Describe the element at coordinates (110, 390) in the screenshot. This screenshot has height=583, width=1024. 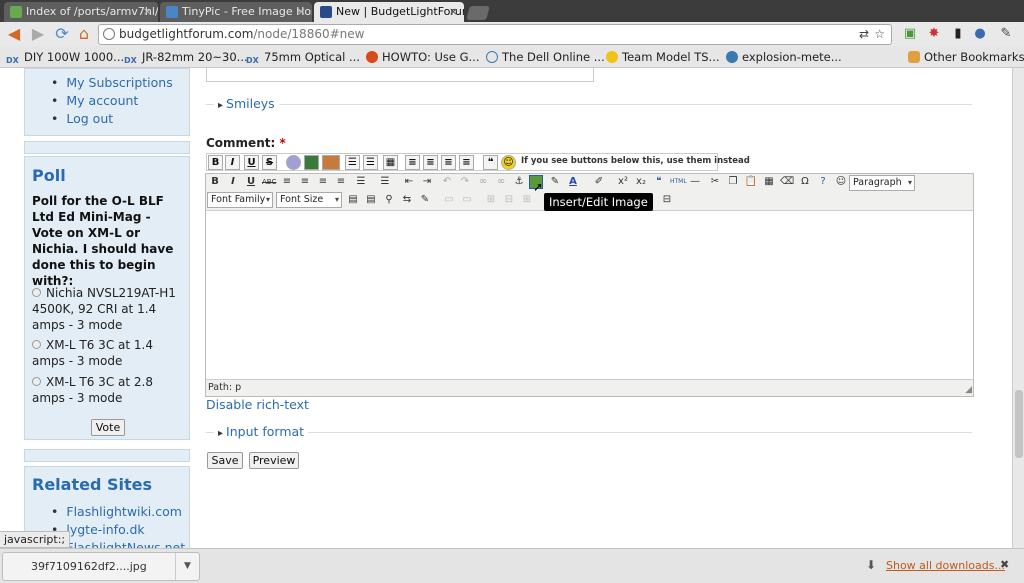
I see `poll-option: XM-L T6 3C at 2.8 amps - 3 mode` at that location.